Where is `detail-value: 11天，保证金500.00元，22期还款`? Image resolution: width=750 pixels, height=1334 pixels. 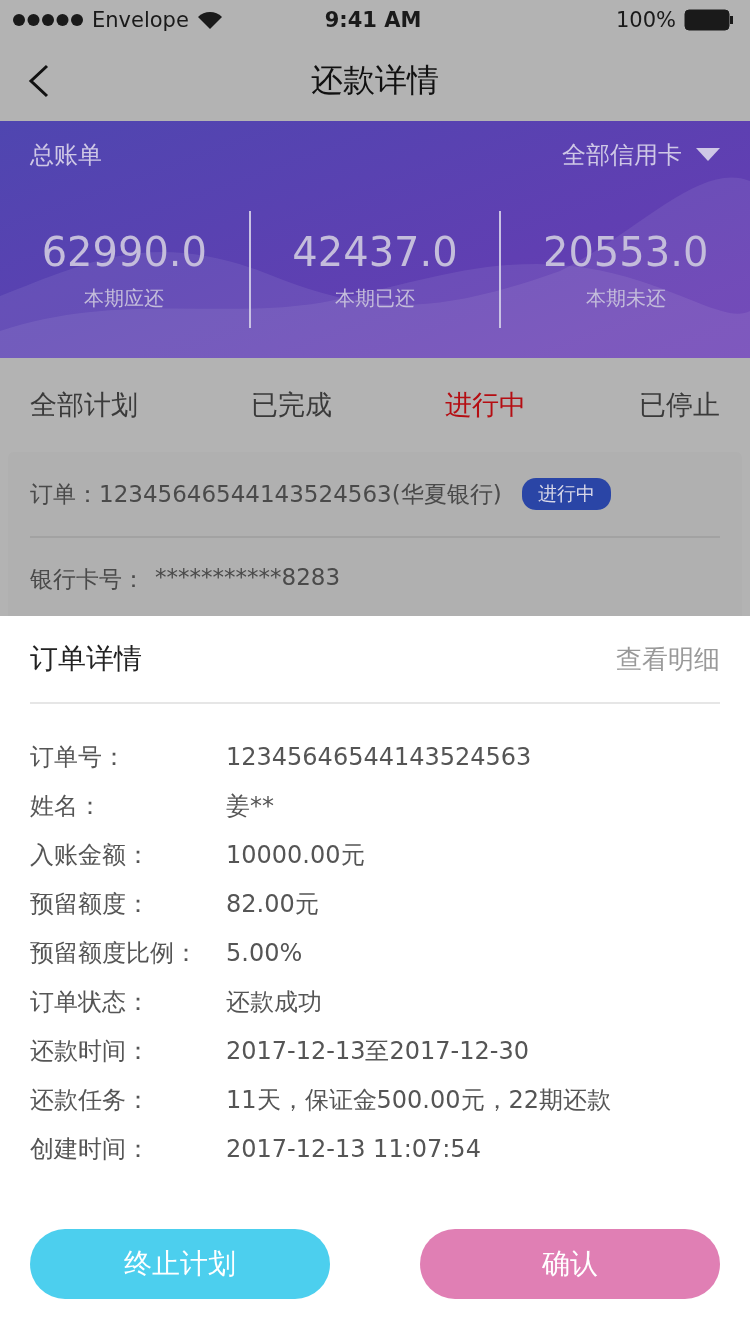
detail-value: 11天，保证金500.00元，22期还款 is located at coordinates (419, 1100).